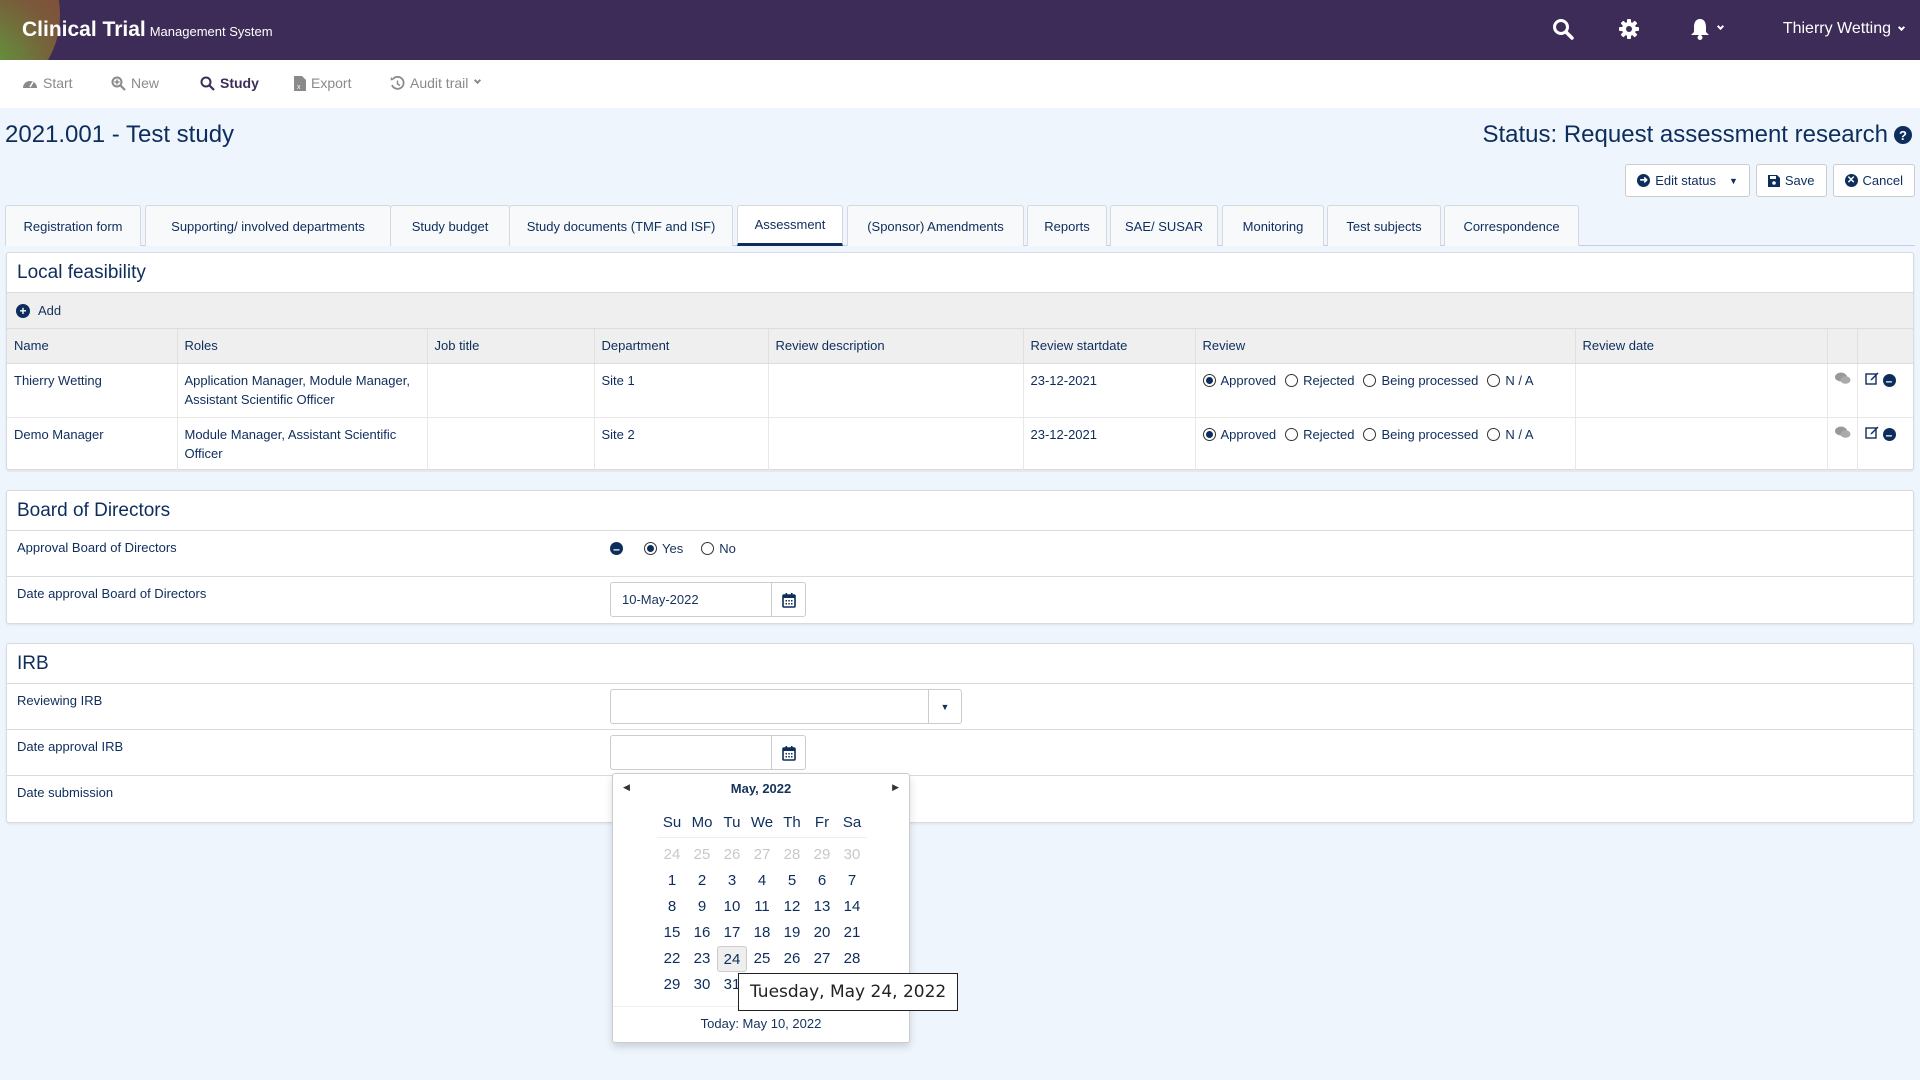  What do you see at coordinates (852, 933) in the screenshot?
I see `day-cell: 21` at bounding box center [852, 933].